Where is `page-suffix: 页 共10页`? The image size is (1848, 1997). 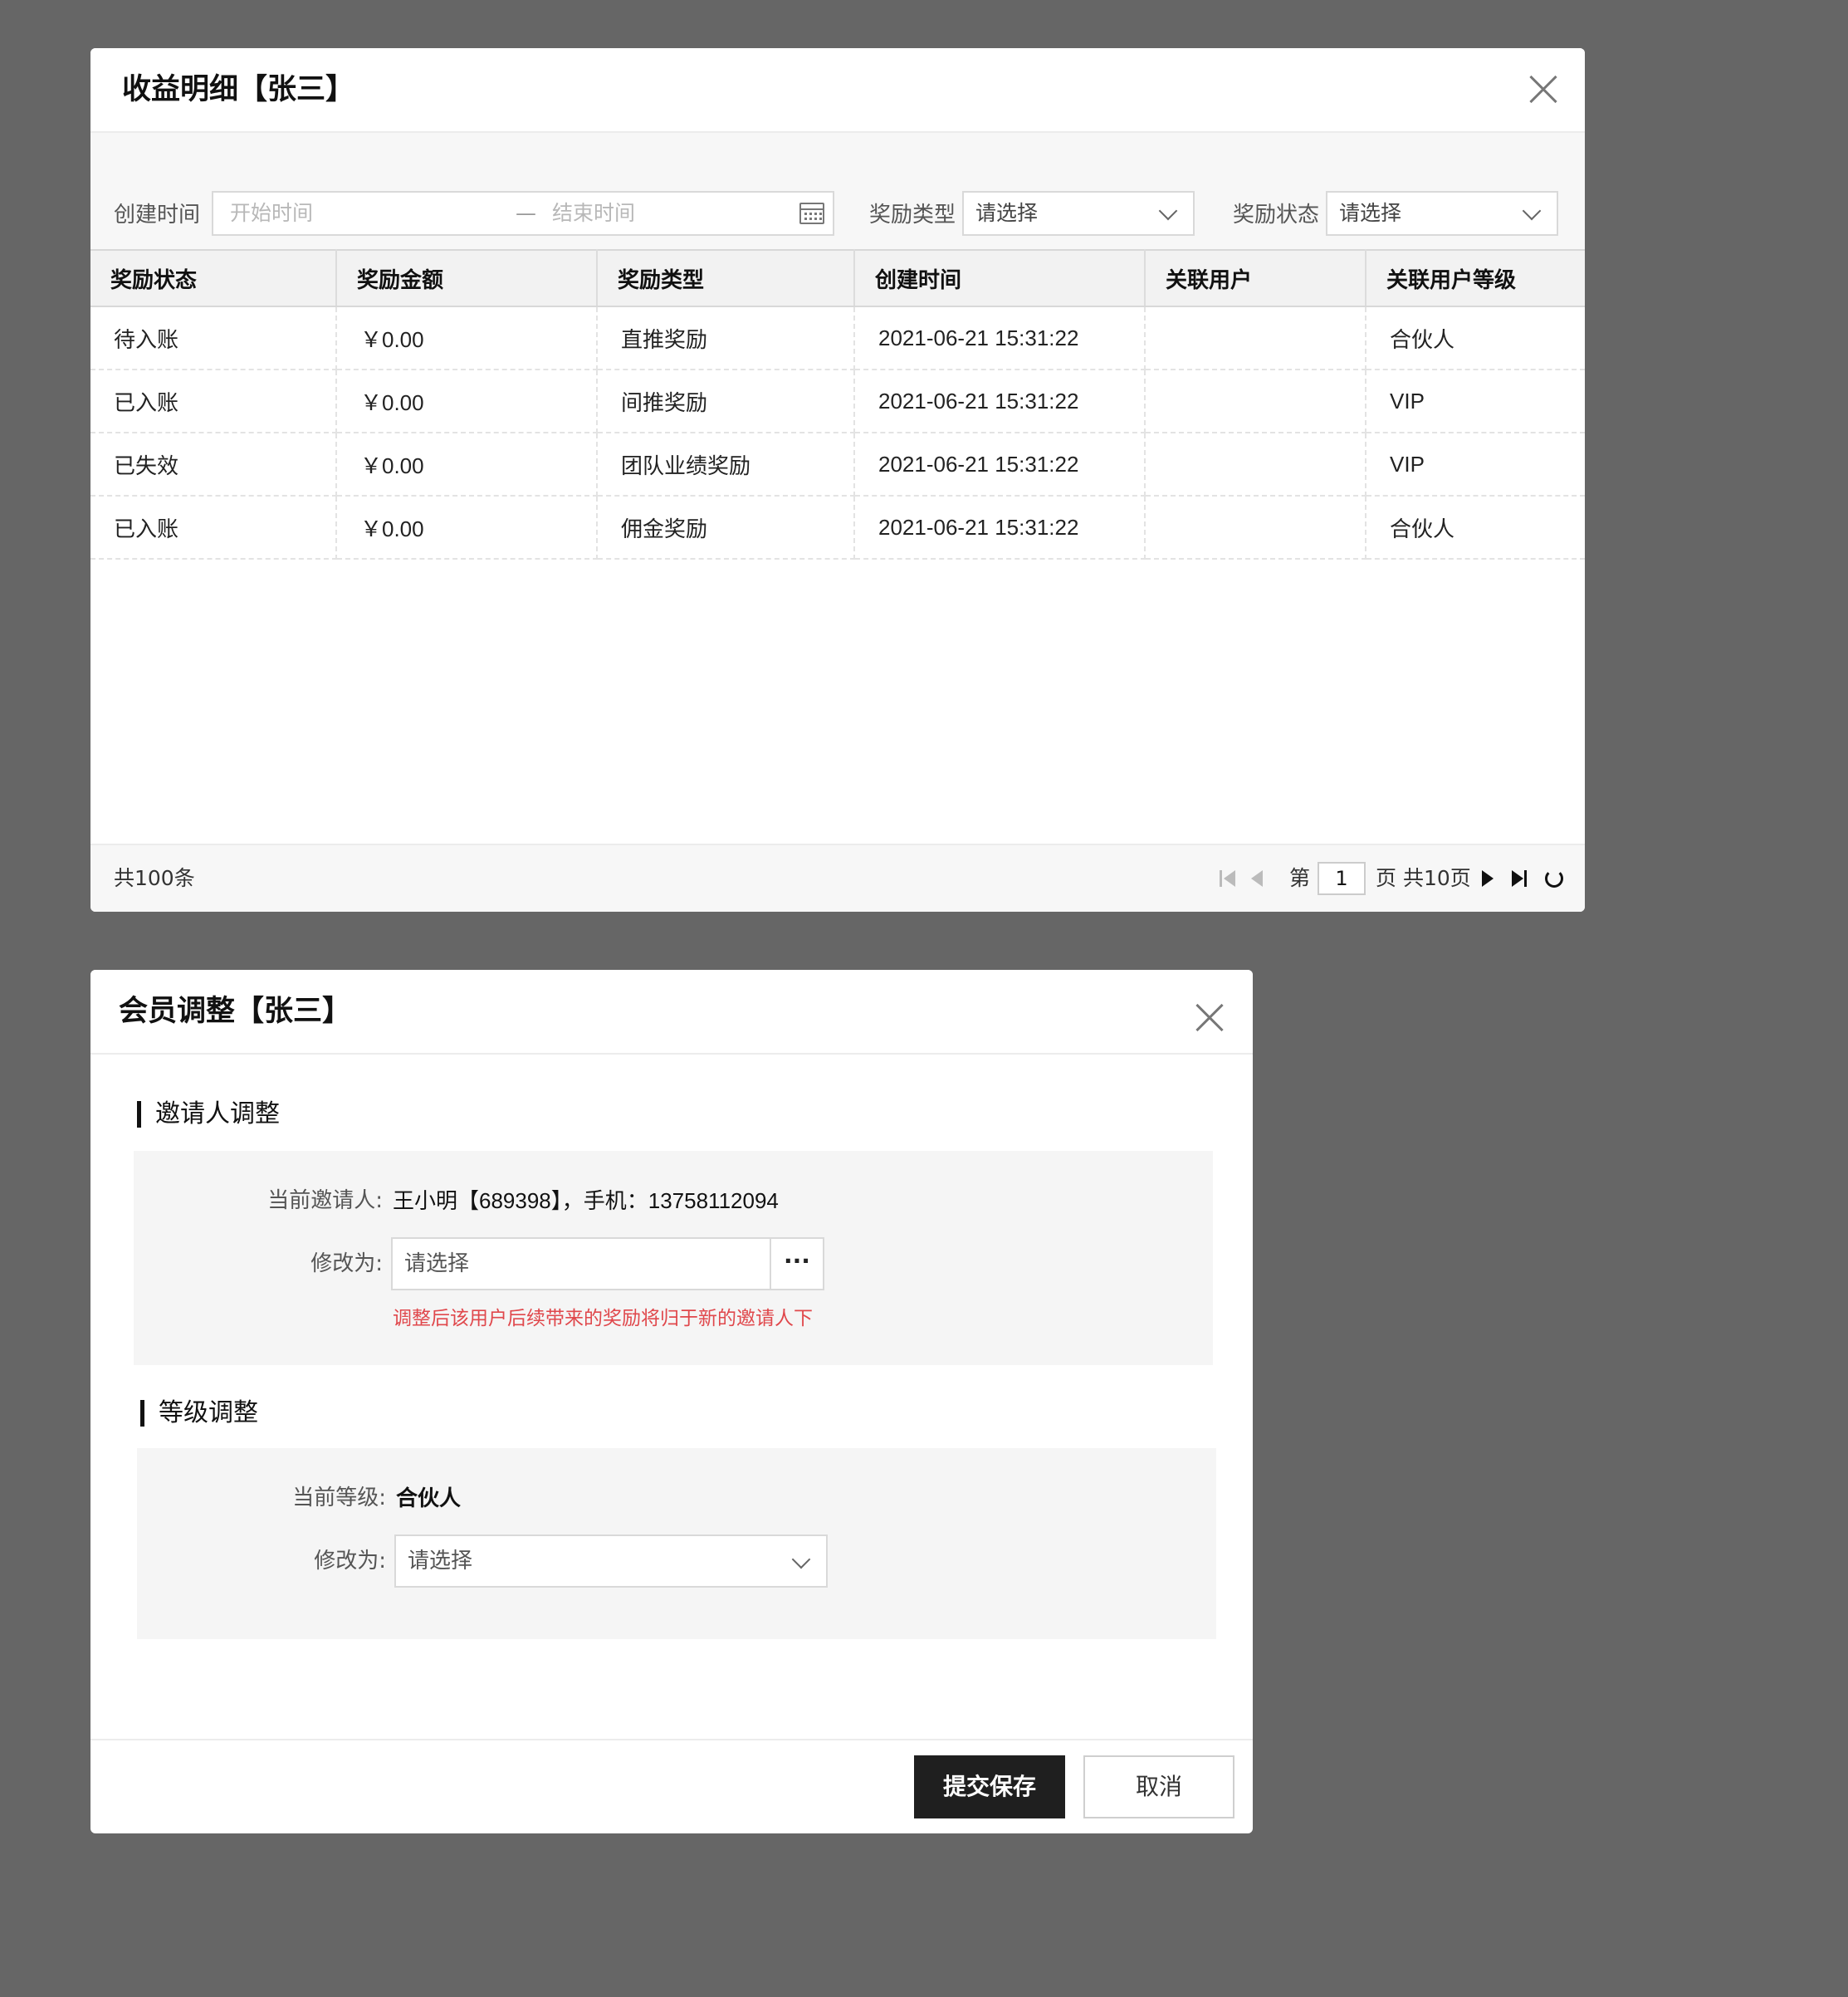 page-suffix: 页 共10页 is located at coordinates (1423, 878).